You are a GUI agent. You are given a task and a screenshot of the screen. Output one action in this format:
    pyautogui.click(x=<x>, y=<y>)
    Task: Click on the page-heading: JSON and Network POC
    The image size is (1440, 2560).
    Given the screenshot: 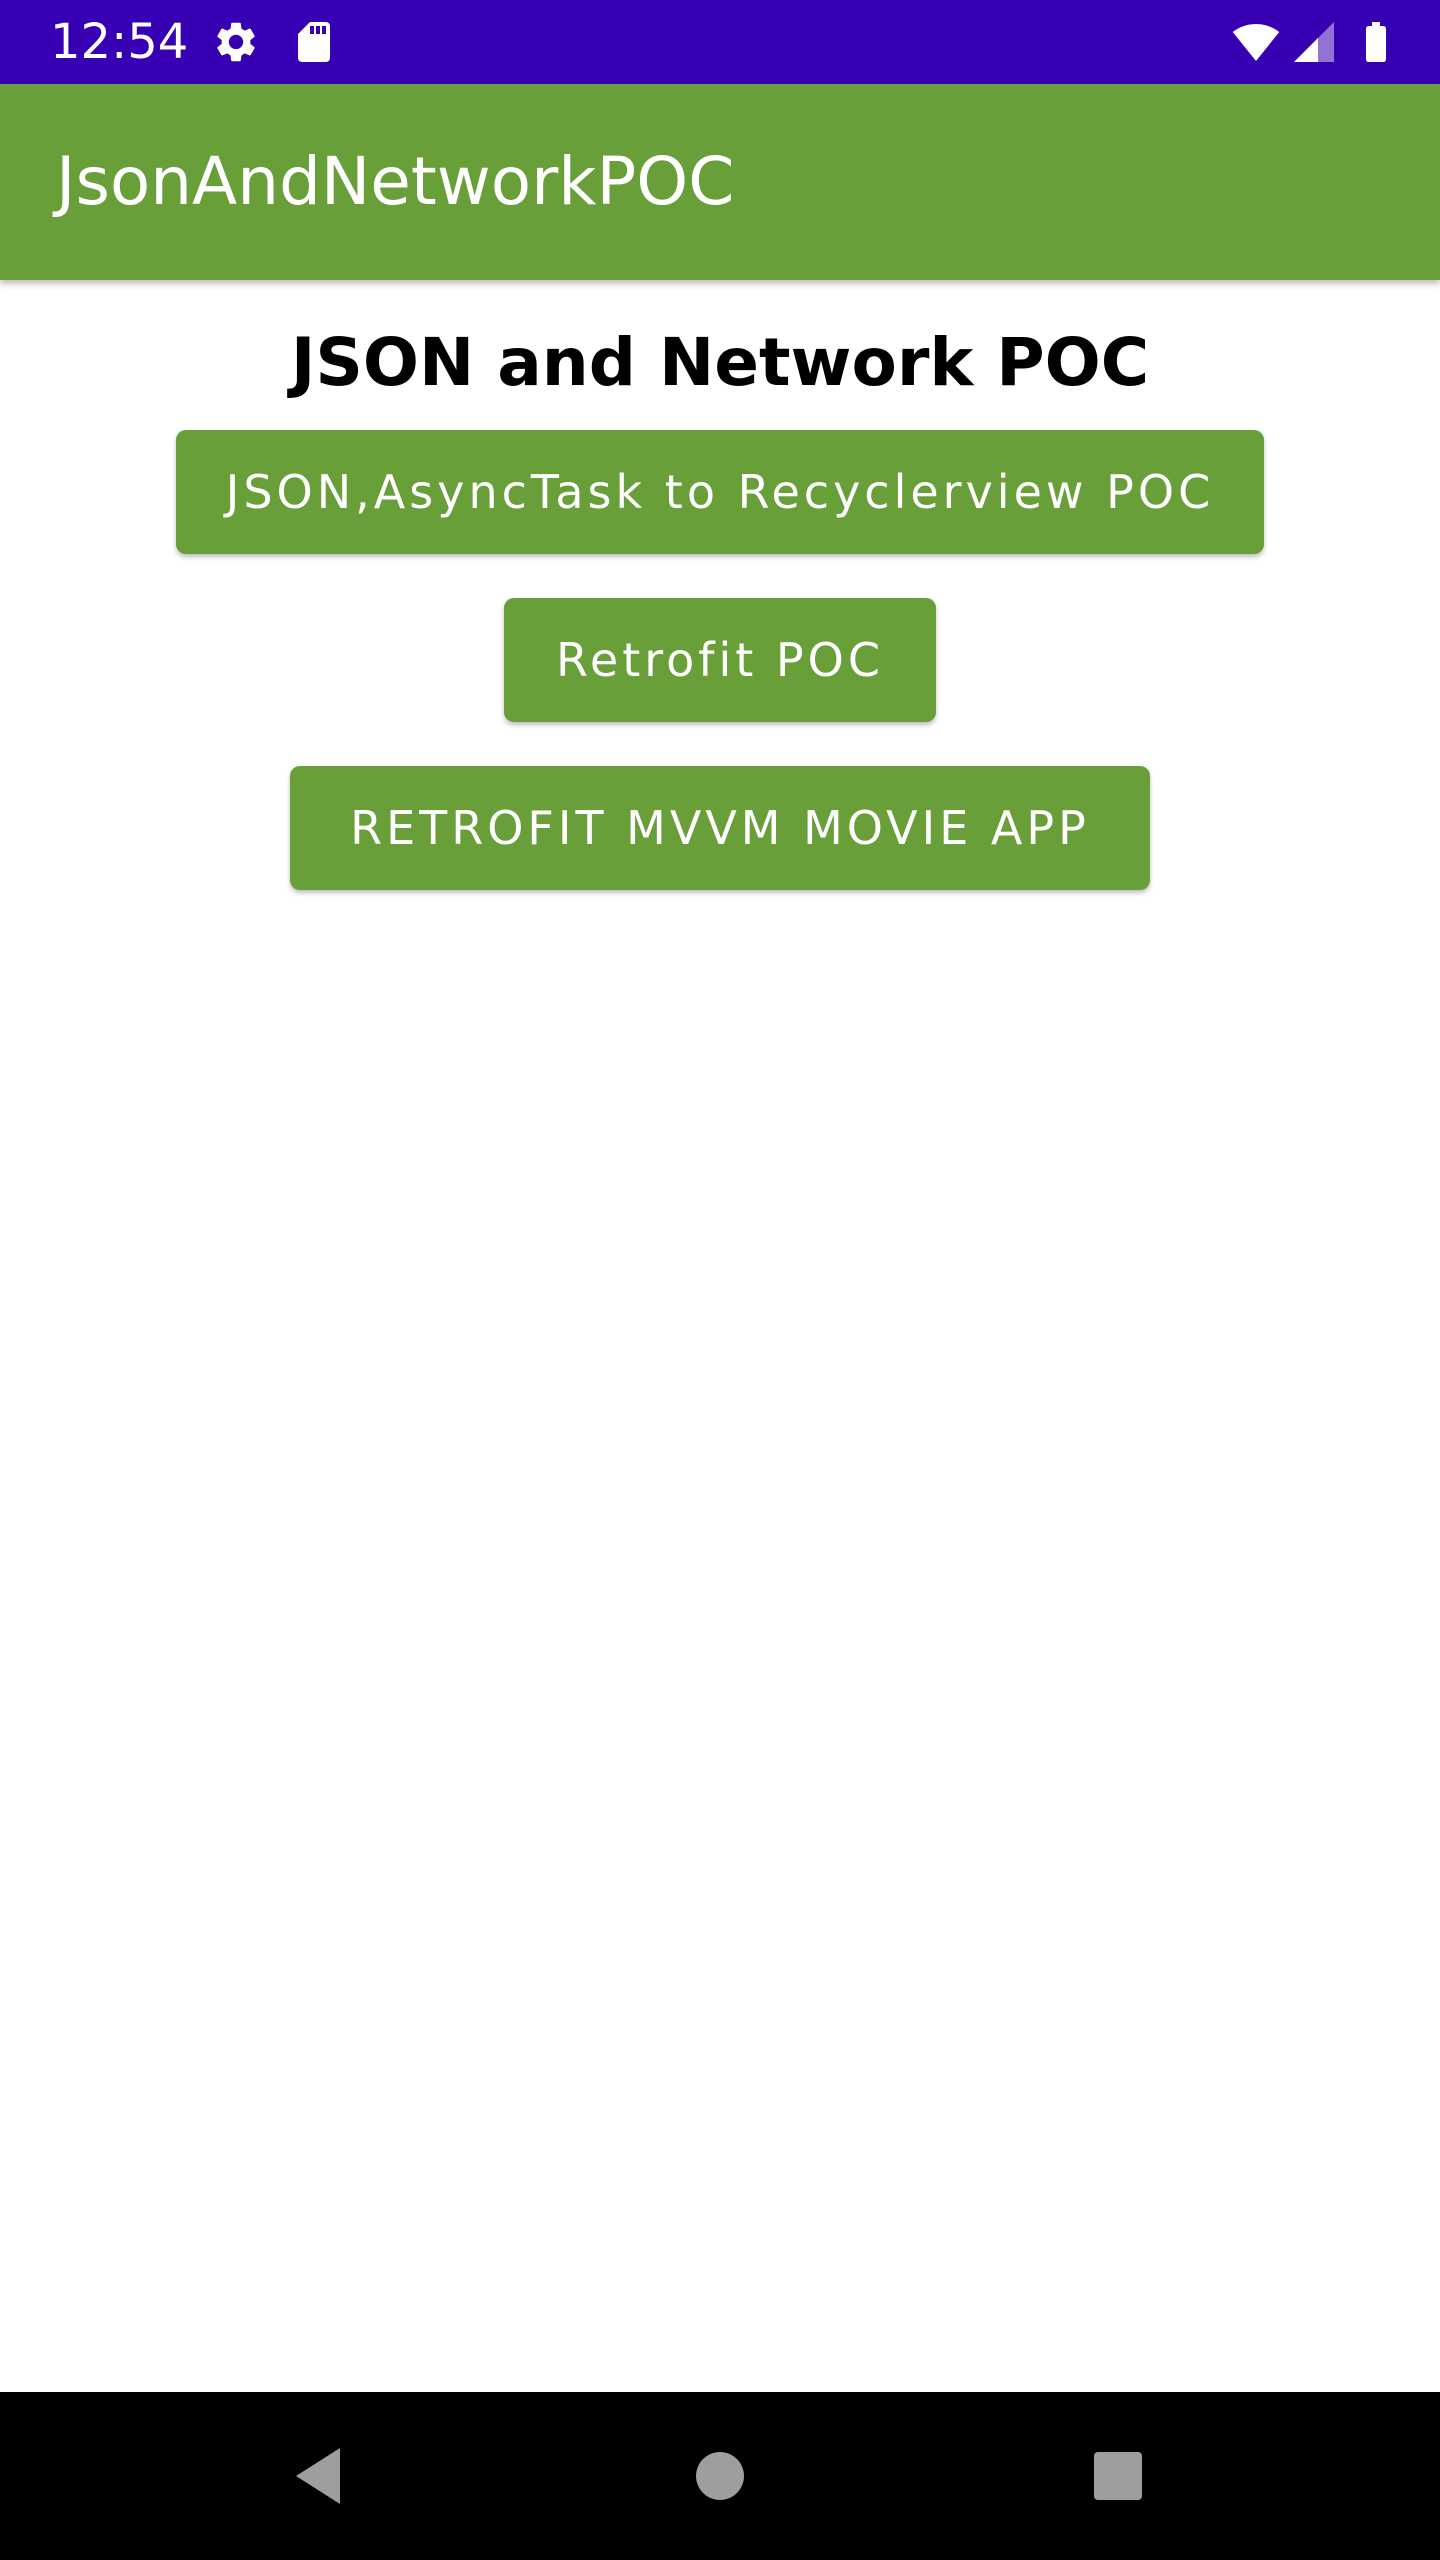 What is the action you would take?
    pyautogui.click(x=720, y=362)
    